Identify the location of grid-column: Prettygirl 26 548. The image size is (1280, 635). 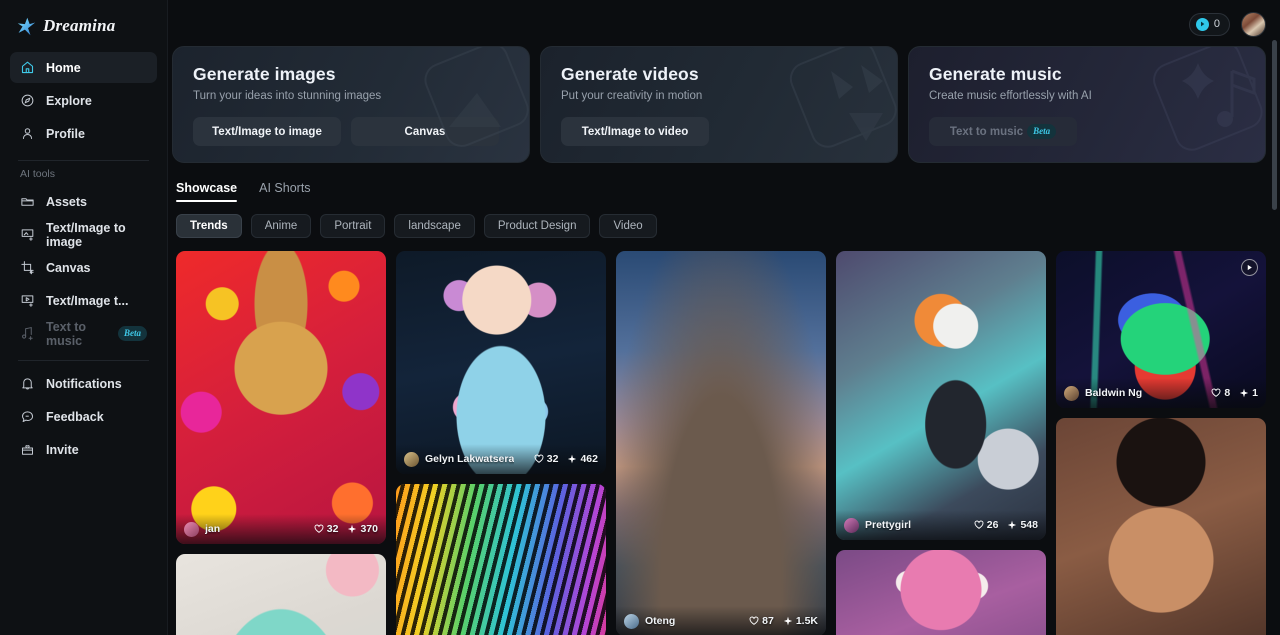
(941, 443).